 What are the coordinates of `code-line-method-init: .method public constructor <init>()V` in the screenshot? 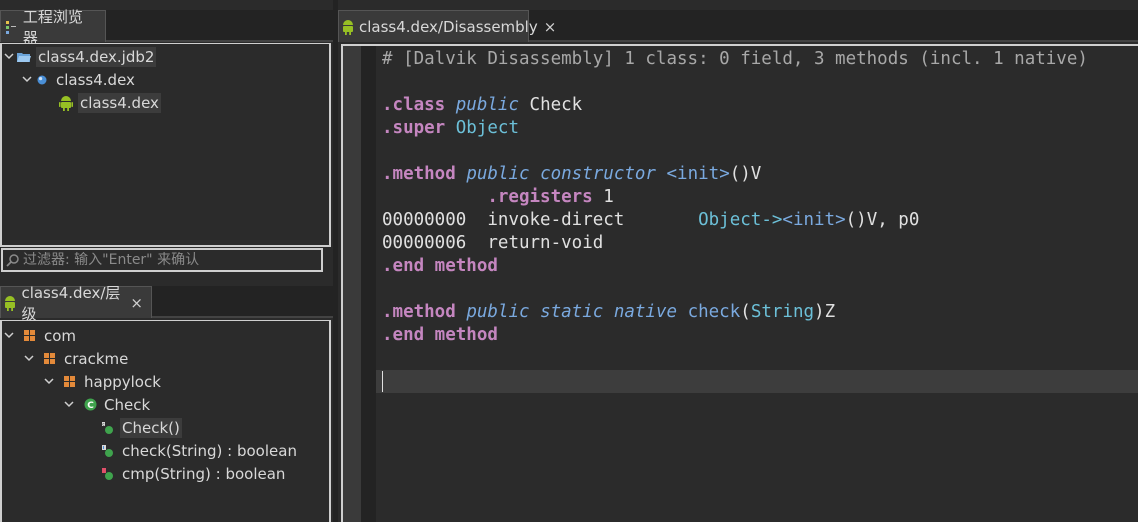 It's located at (572, 174).